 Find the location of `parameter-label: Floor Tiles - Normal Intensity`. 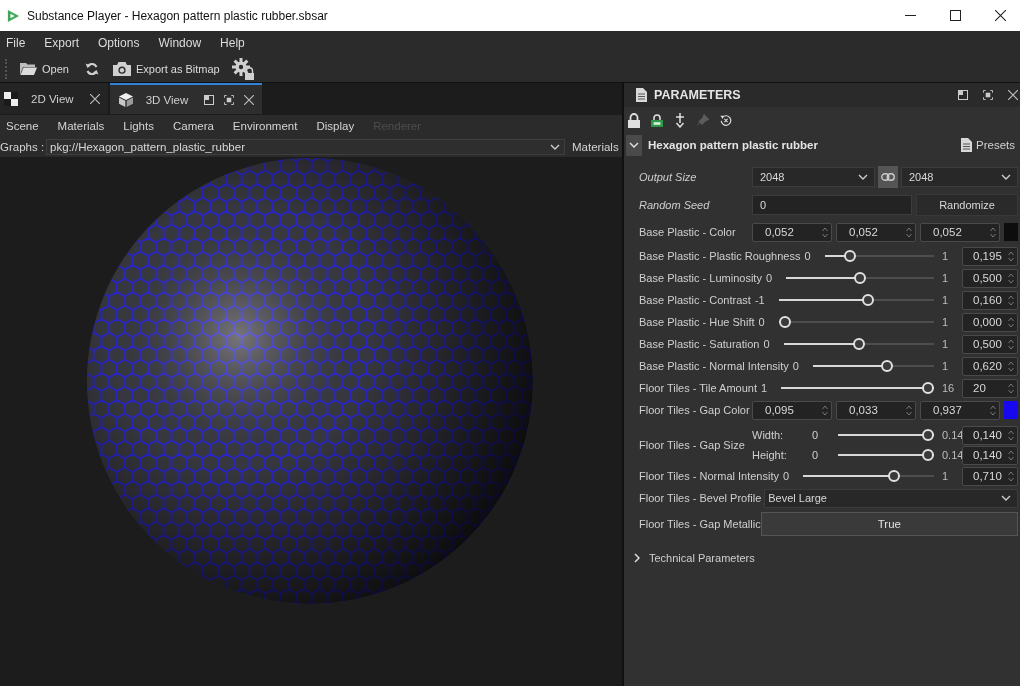

parameter-label: Floor Tiles - Normal Intensity is located at coordinates (709, 476).